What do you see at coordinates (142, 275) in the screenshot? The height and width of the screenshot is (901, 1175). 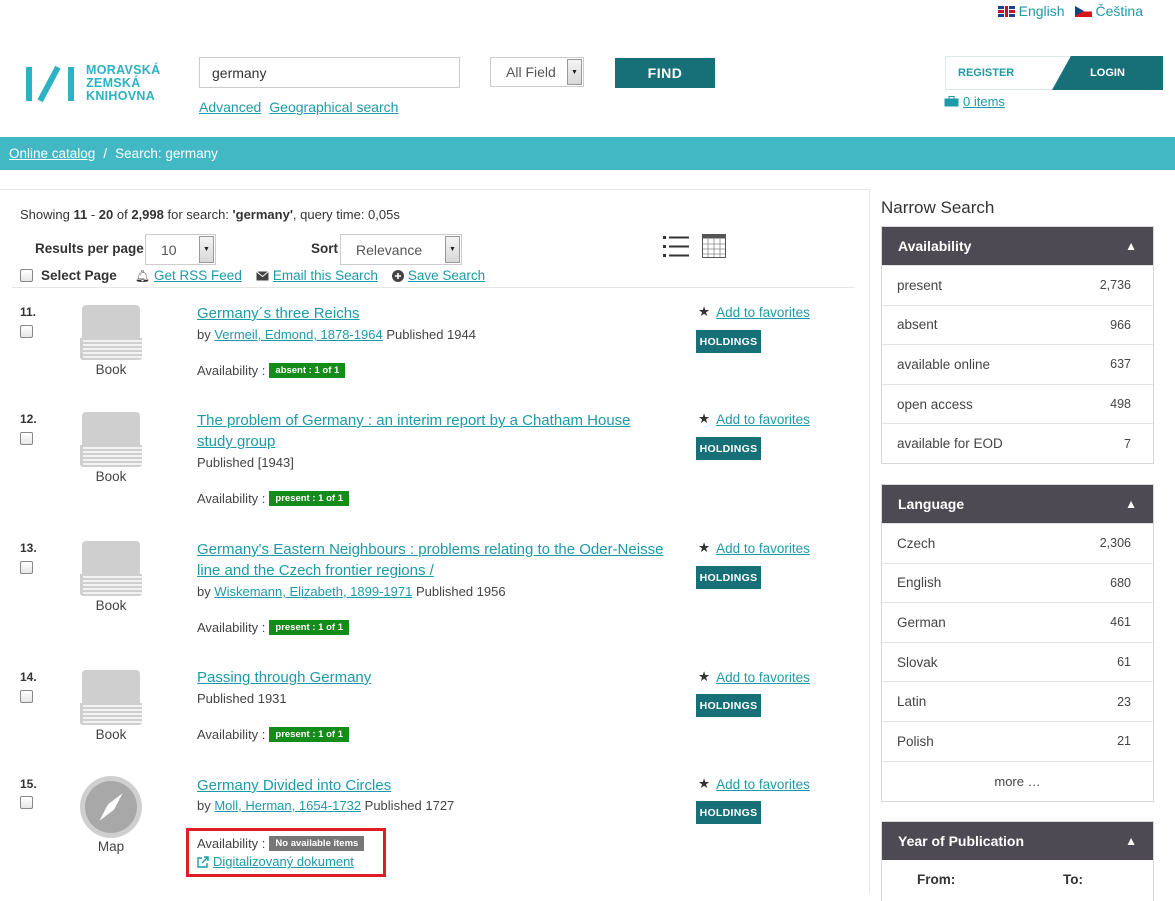 I see `bell-icon: 🔔︎` at bounding box center [142, 275].